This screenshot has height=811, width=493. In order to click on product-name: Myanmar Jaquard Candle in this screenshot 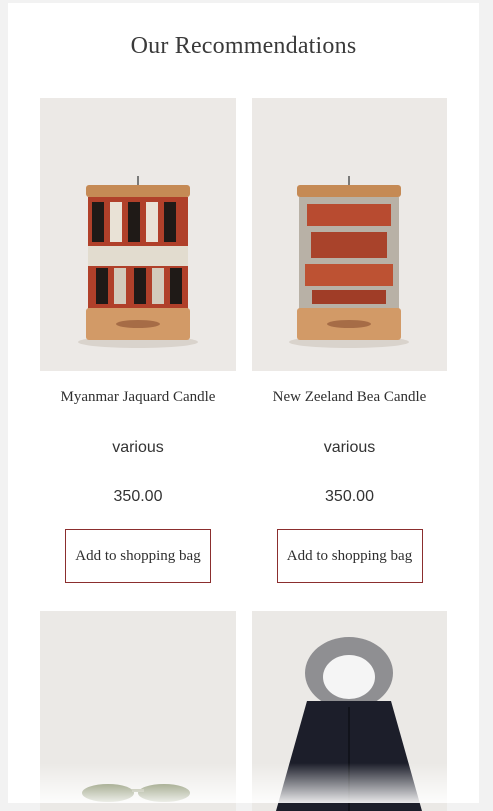, I will do `click(138, 397)`.